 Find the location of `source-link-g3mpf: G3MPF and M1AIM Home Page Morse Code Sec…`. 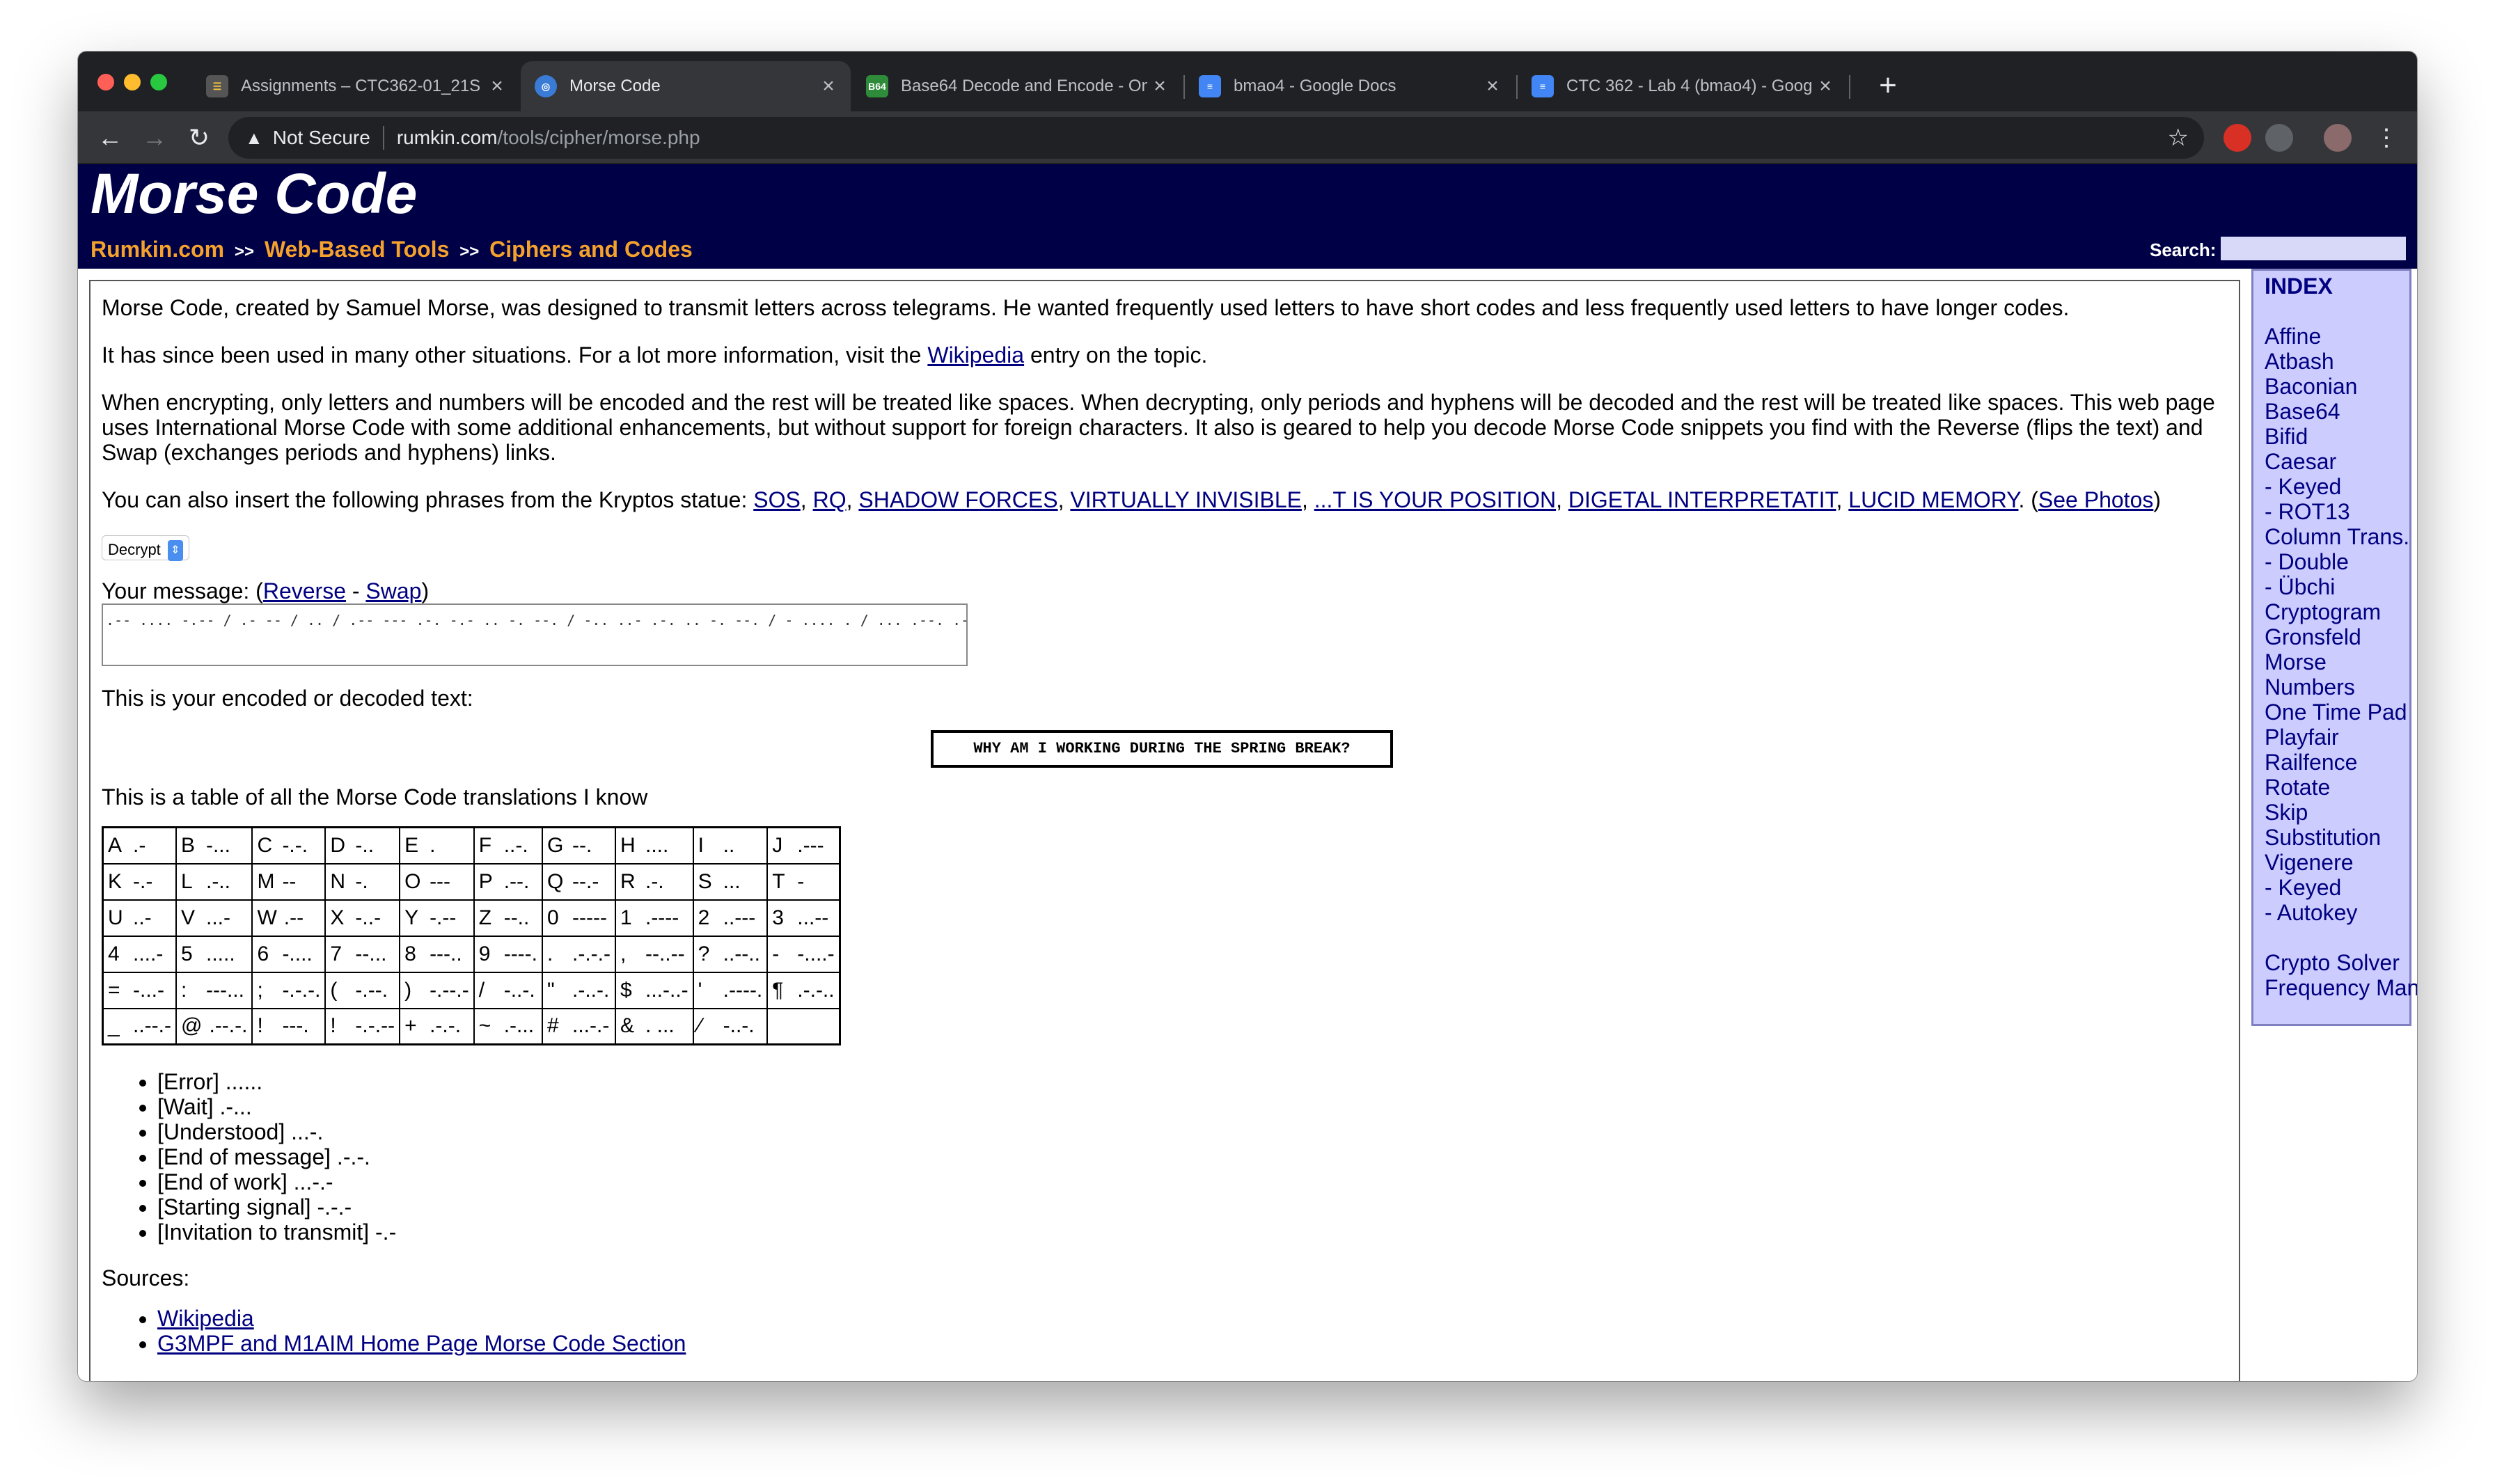

source-link-g3mpf: G3MPF and M1AIM Home Page Morse Code Sec… is located at coordinates (422, 1343).